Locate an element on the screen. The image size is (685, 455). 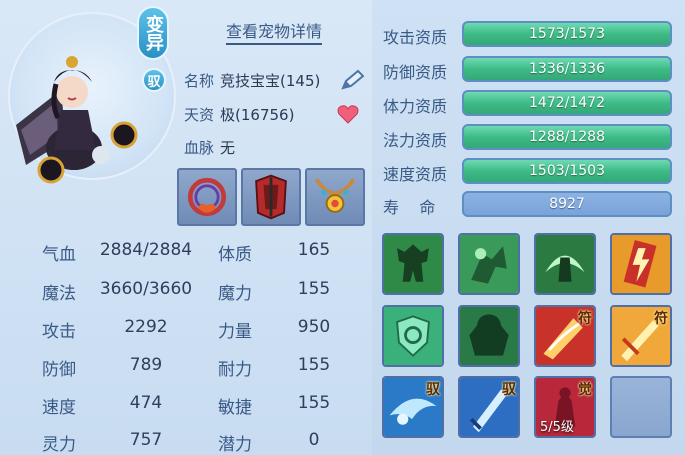
shadow-strike-icon is located at coordinates (489, 264).